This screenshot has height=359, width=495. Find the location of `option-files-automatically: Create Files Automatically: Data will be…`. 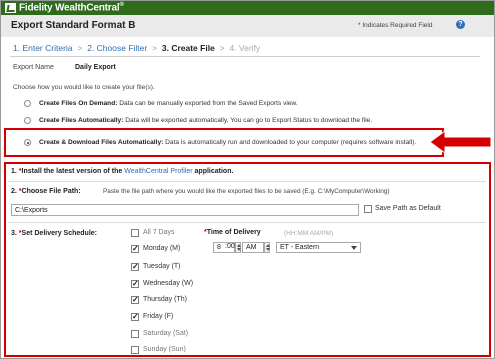

option-files-automatically: Create Files Automatically: Data will be… is located at coordinates (206, 120).